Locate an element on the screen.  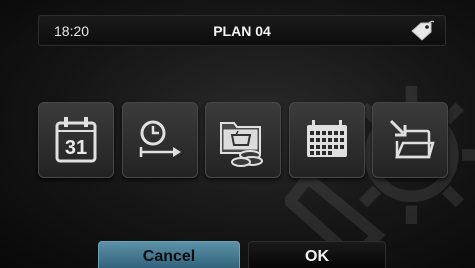
recipe-cost-button is located at coordinates (243, 140).